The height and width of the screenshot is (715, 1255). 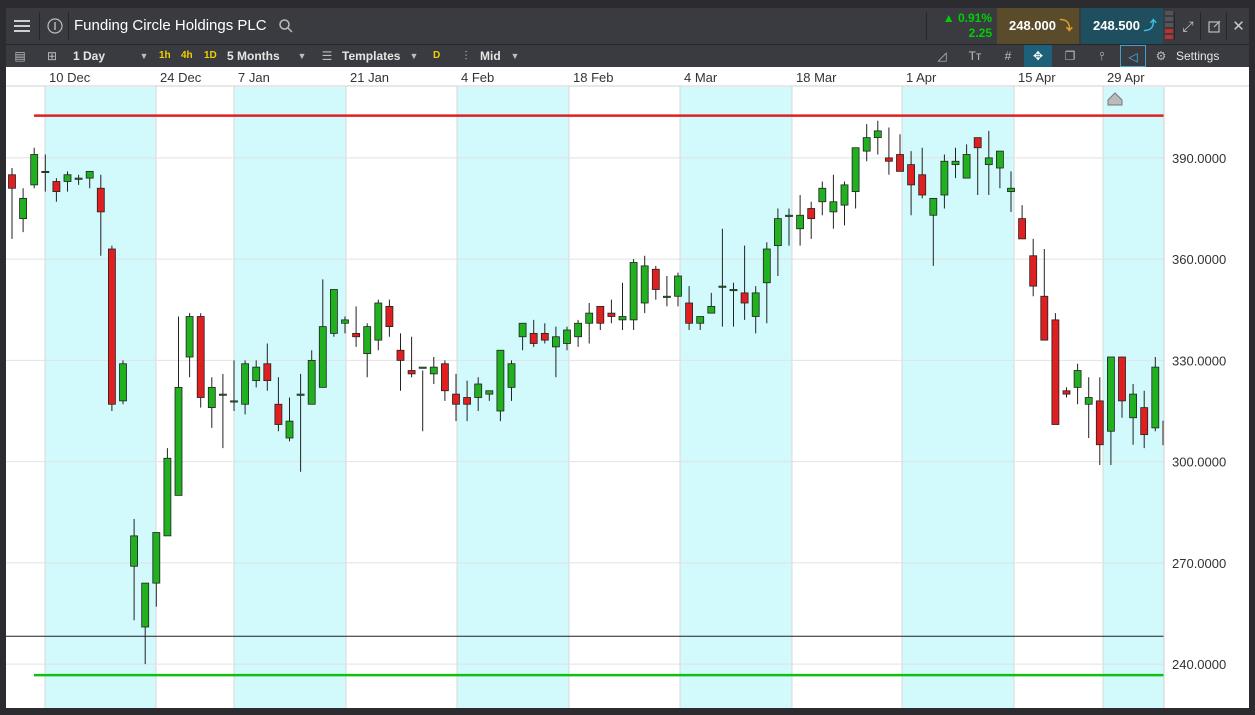 I want to click on price-type-select: Mid, so click(x=490, y=56).